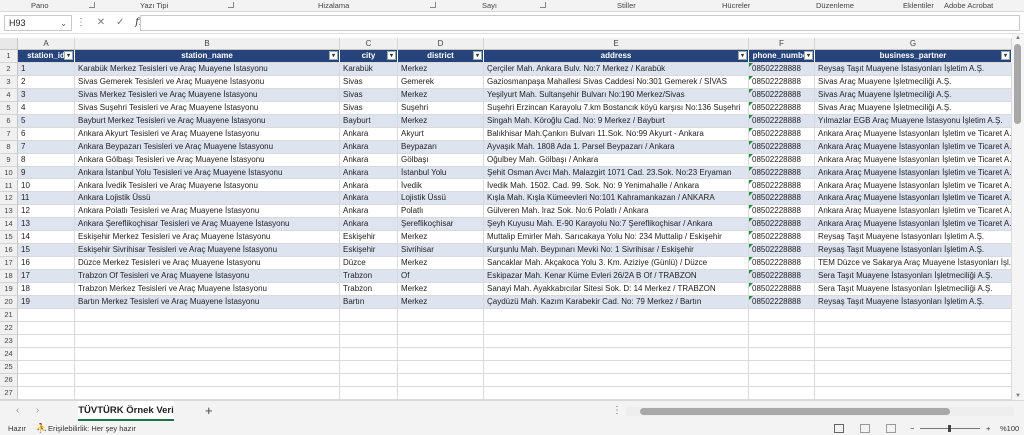  I want to click on table-cell: Of, so click(441, 277).